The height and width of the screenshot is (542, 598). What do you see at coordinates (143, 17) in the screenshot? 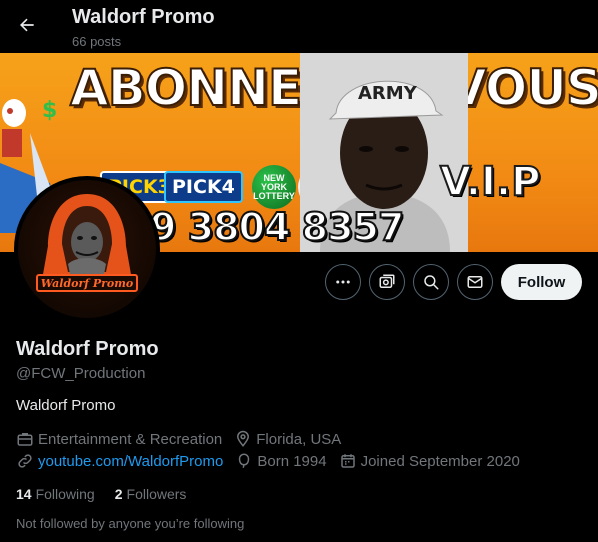
I see `page-title: Waldorf Promo` at bounding box center [143, 17].